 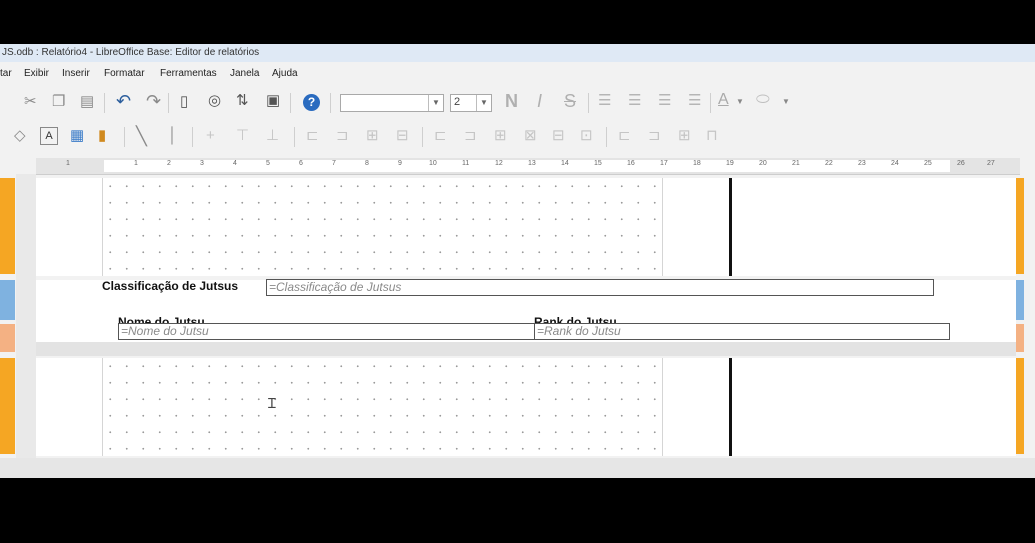 I want to click on diagonal-line-icon: ╲, so click(x=141, y=136).